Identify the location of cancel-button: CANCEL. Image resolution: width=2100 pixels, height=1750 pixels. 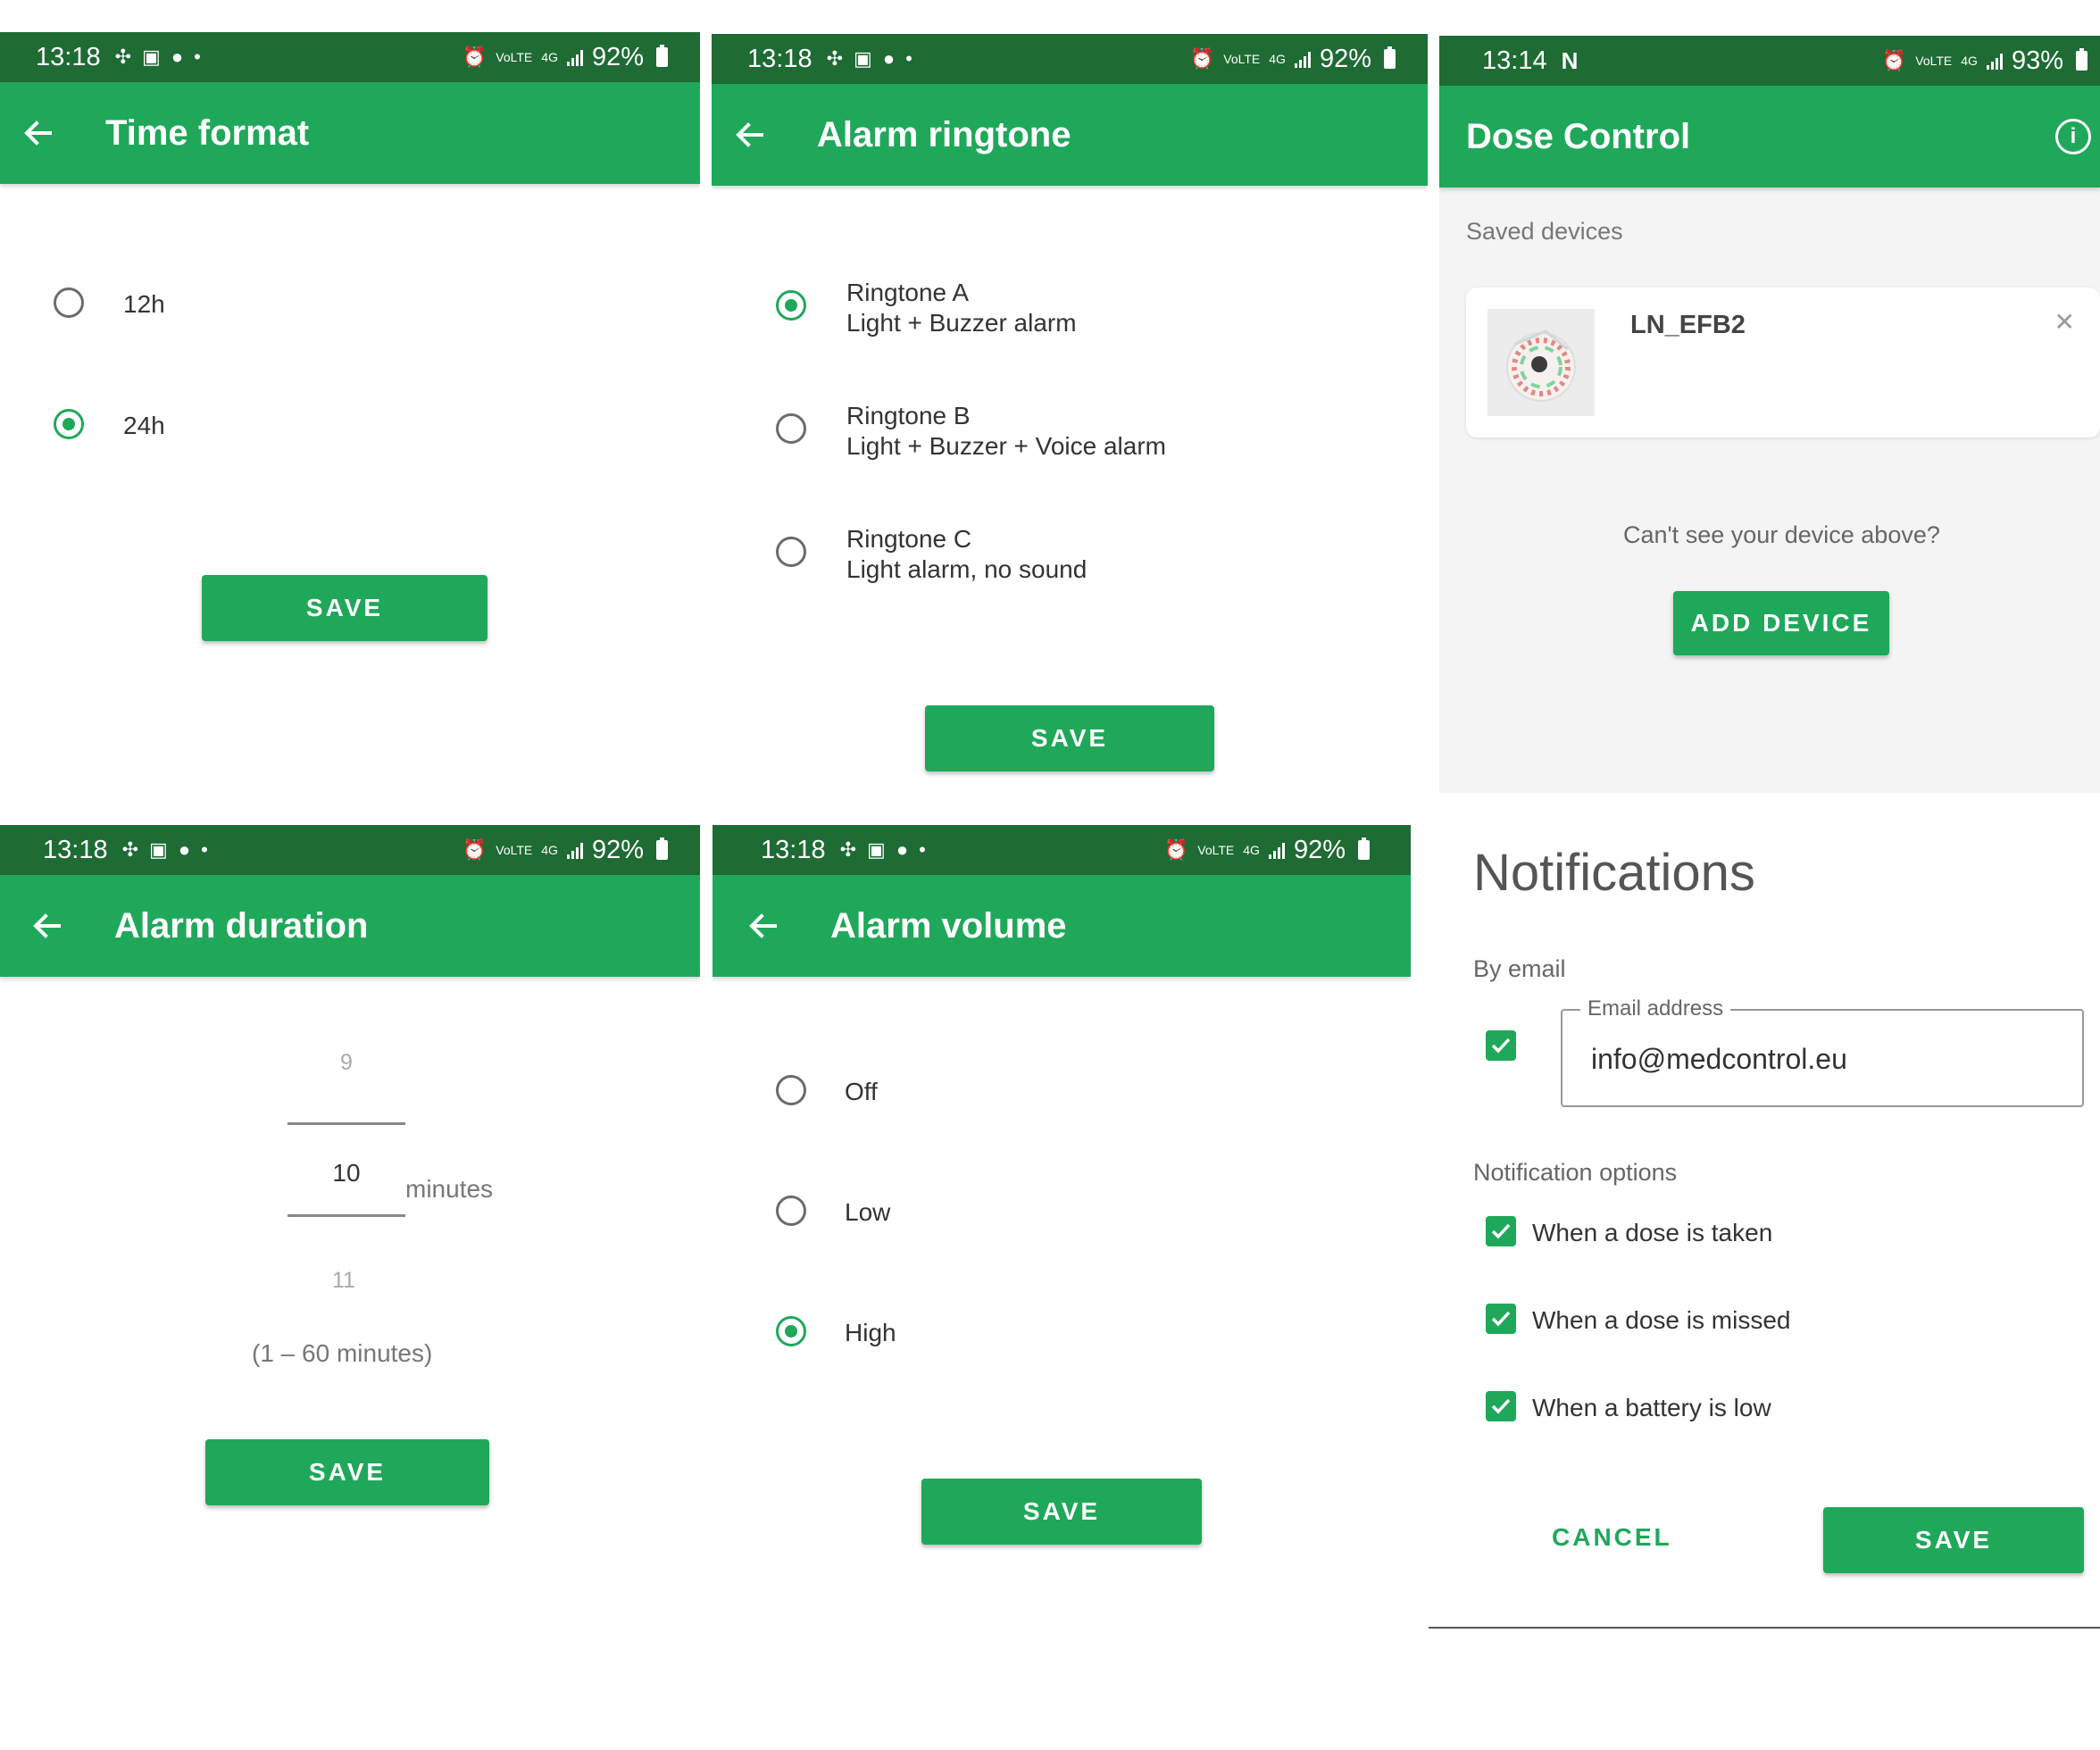
(1612, 1538).